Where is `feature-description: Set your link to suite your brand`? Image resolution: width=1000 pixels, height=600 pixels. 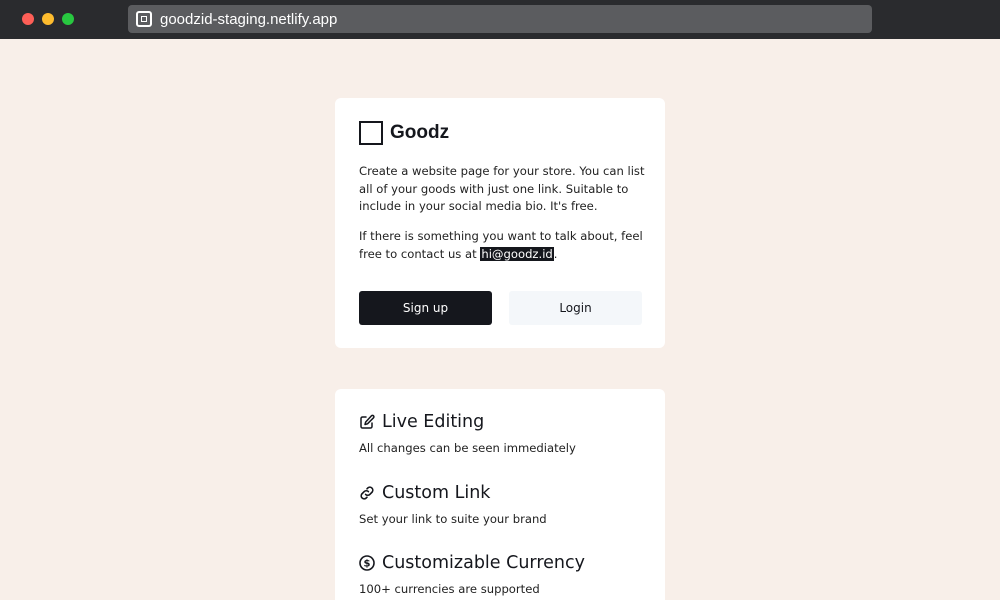 feature-description: Set your link to suite your brand is located at coordinates (453, 519).